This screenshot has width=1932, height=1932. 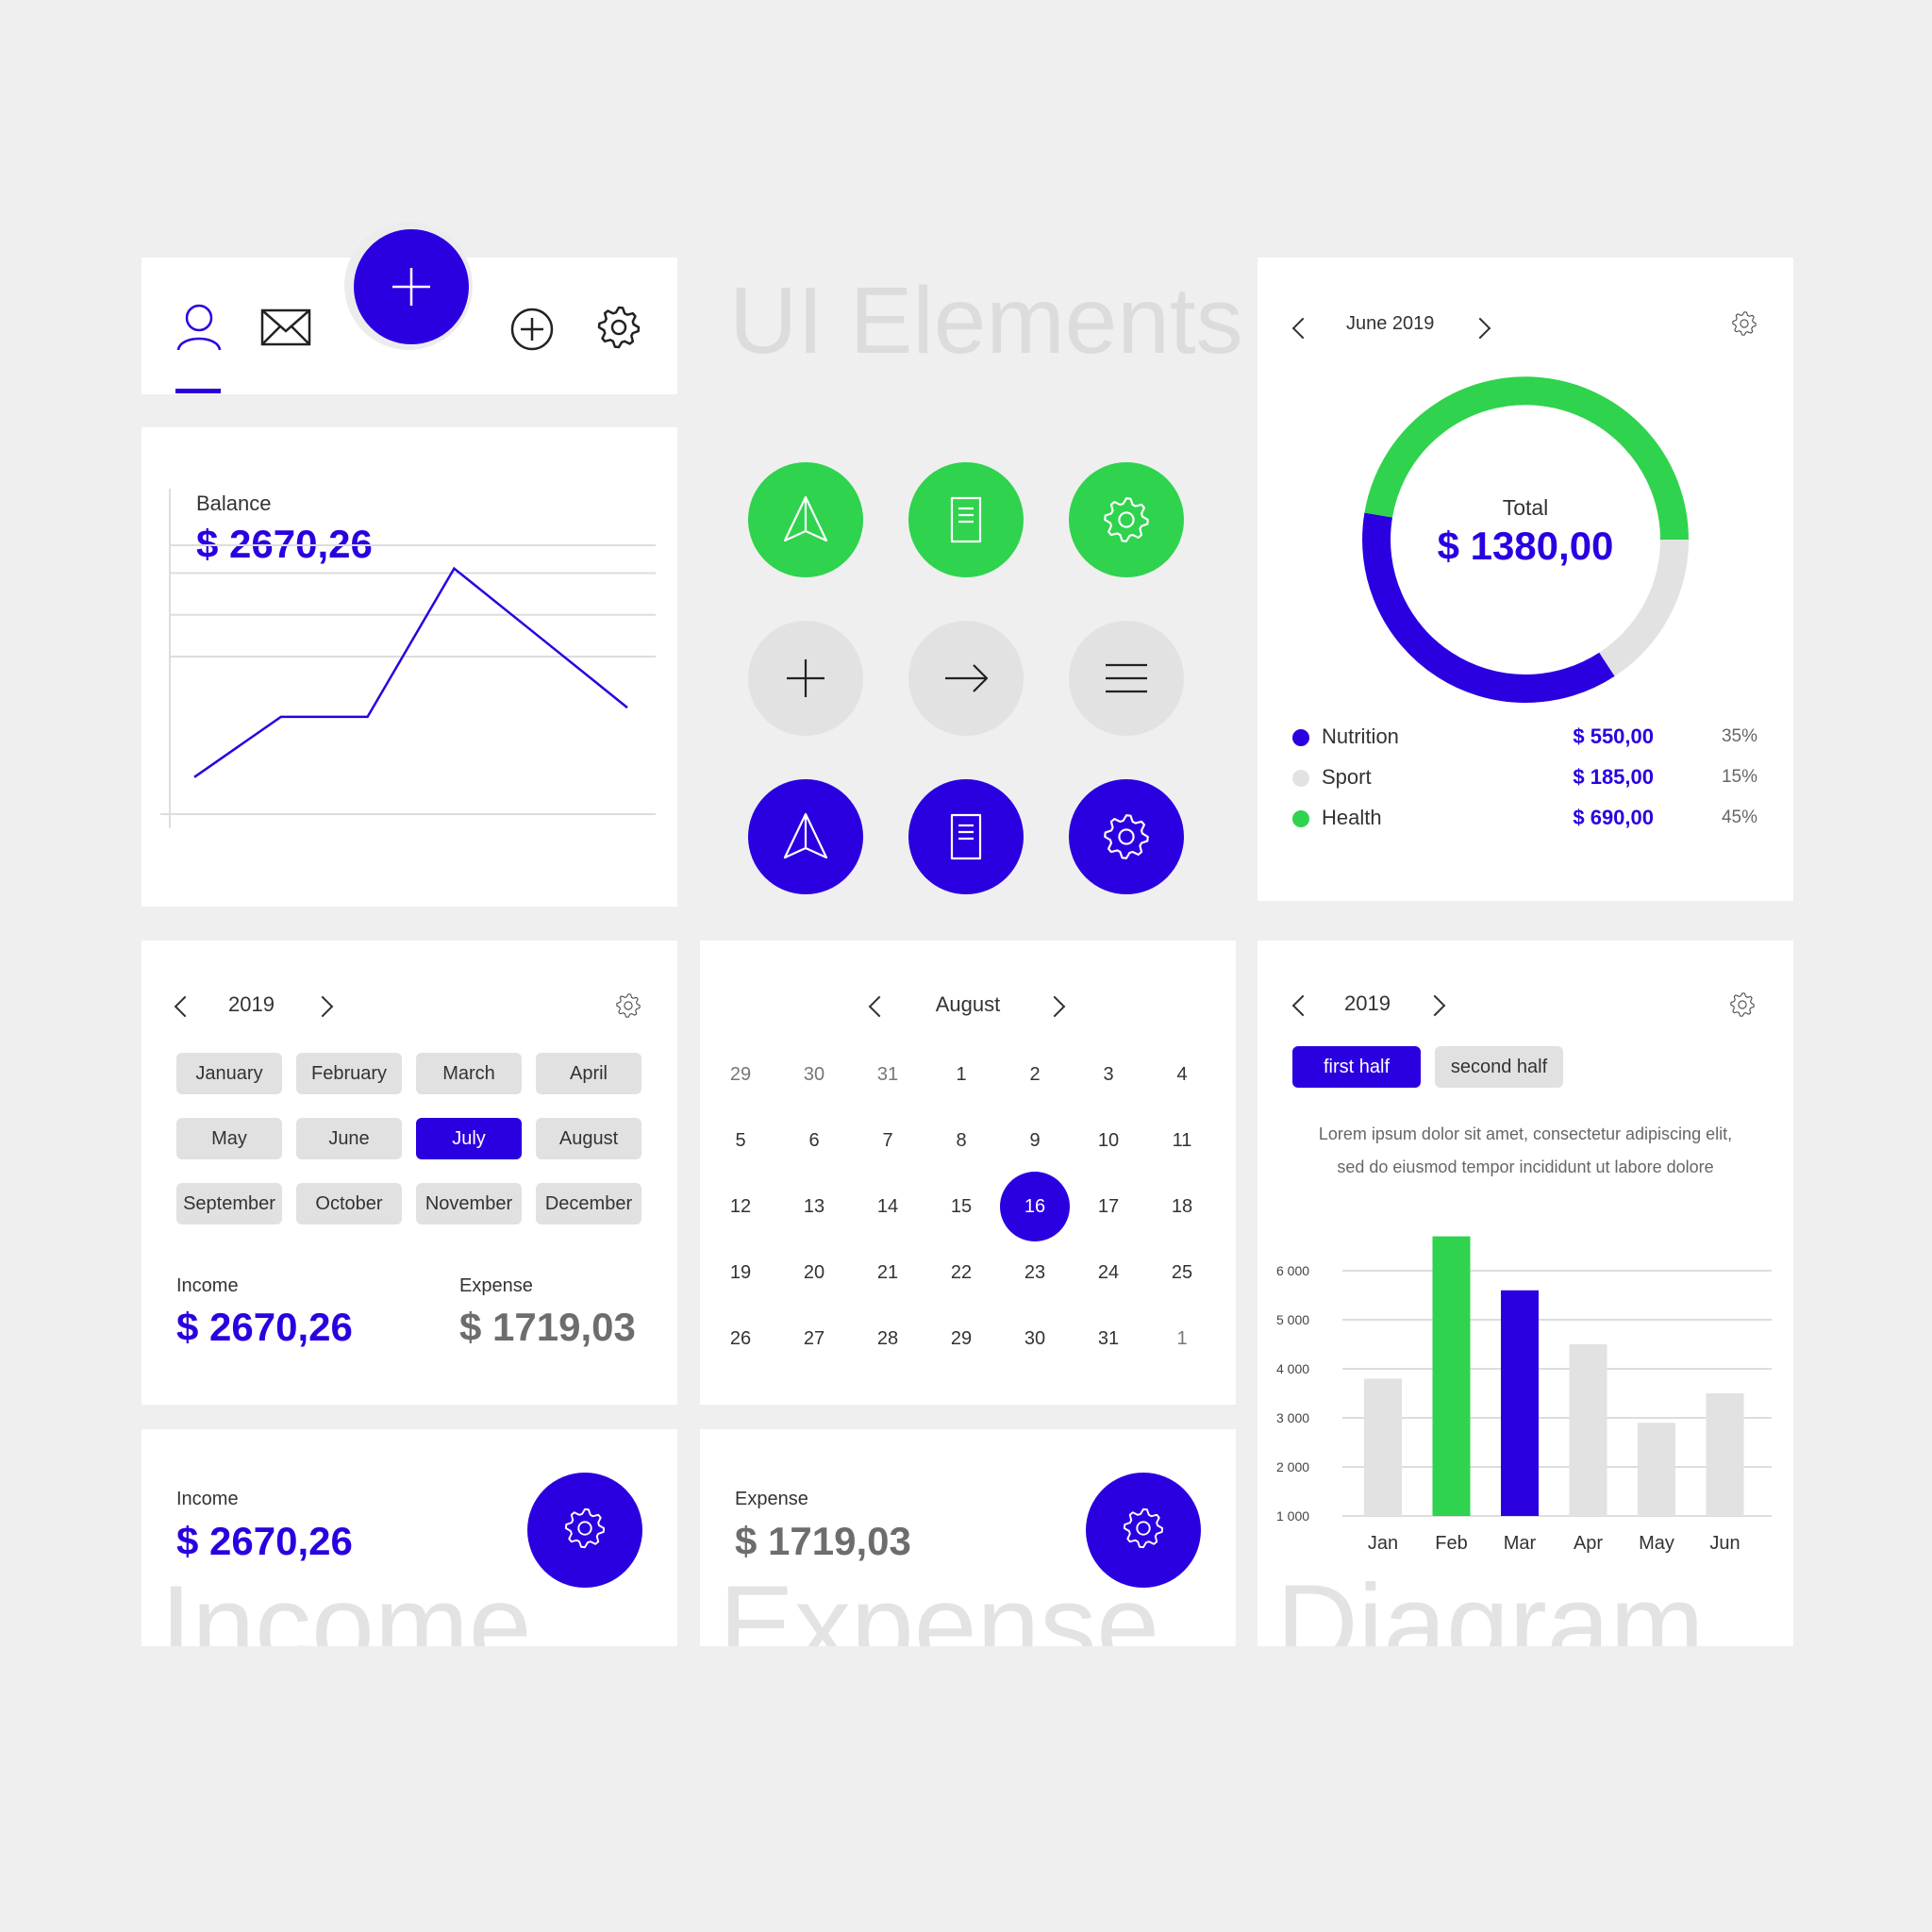 What do you see at coordinates (1613, 817) in the screenshot?
I see `legend-amount: $ 690,00` at bounding box center [1613, 817].